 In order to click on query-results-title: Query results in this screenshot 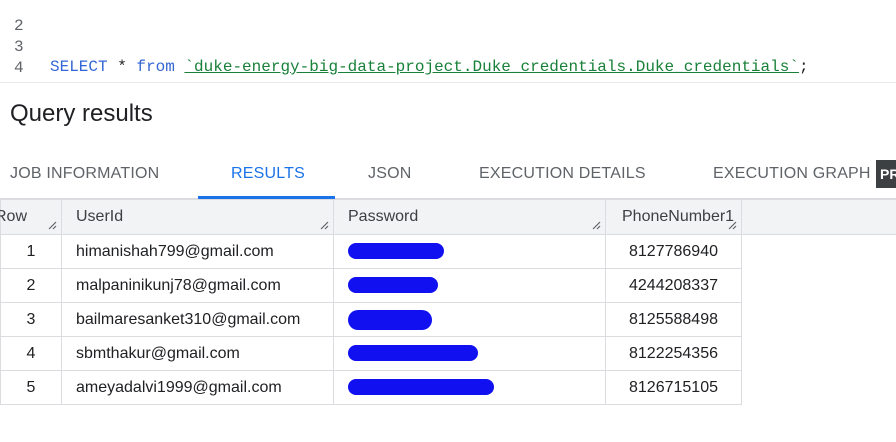, I will do `click(81, 113)`.